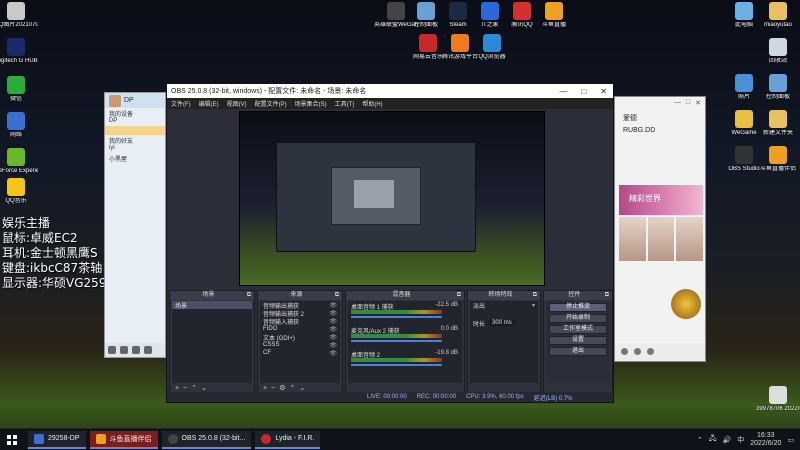  I want to click on list-item: iyi, so click(135, 148).